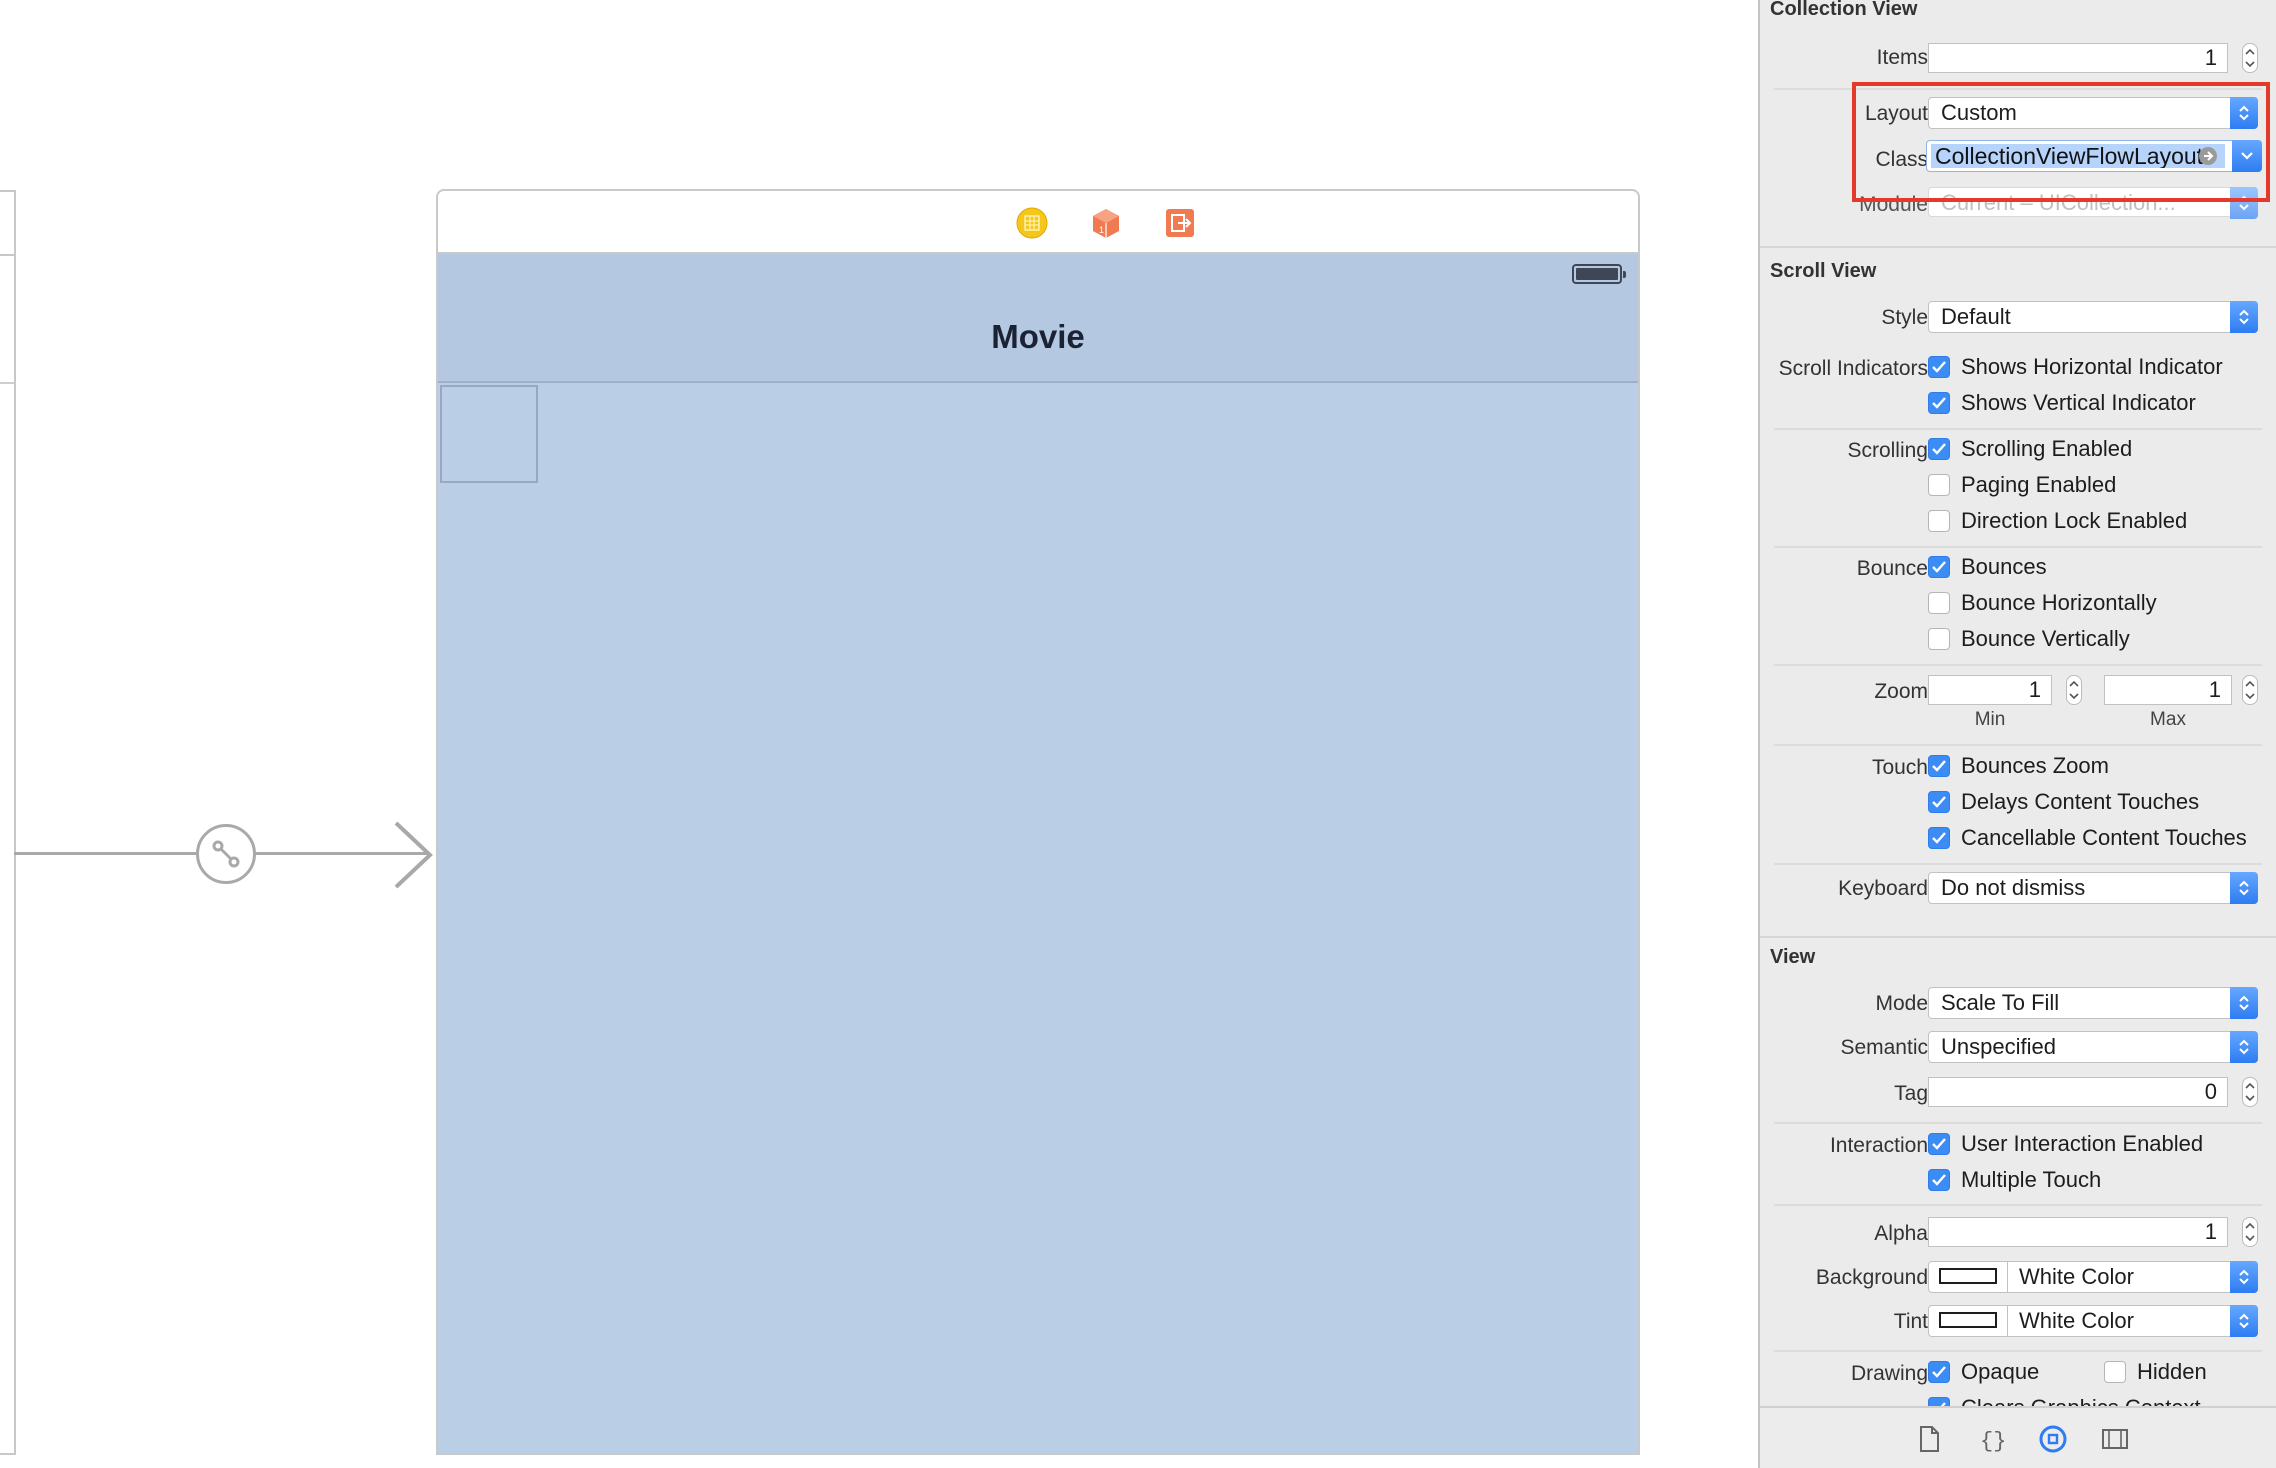 The height and width of the screenshot is (1468, 2276). I want to click on collection-view-cell, so click(489, 434).